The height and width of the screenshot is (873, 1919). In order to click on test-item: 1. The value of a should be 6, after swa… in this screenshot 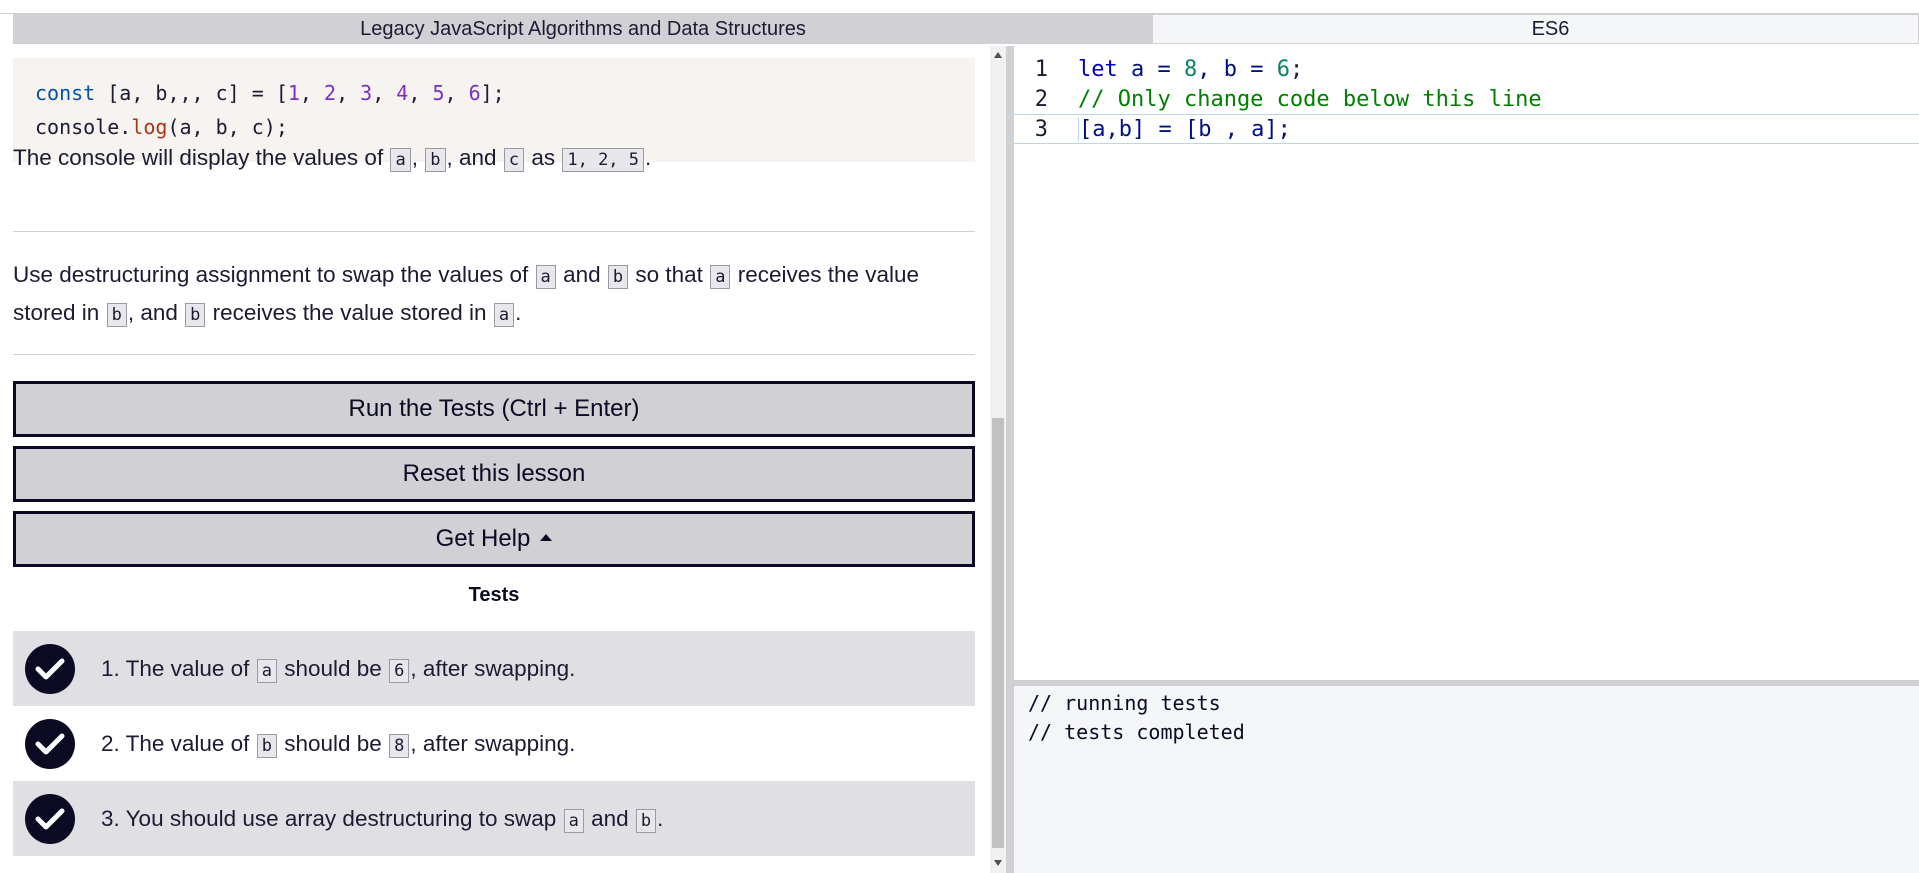, I will do `click(494, 668)`.